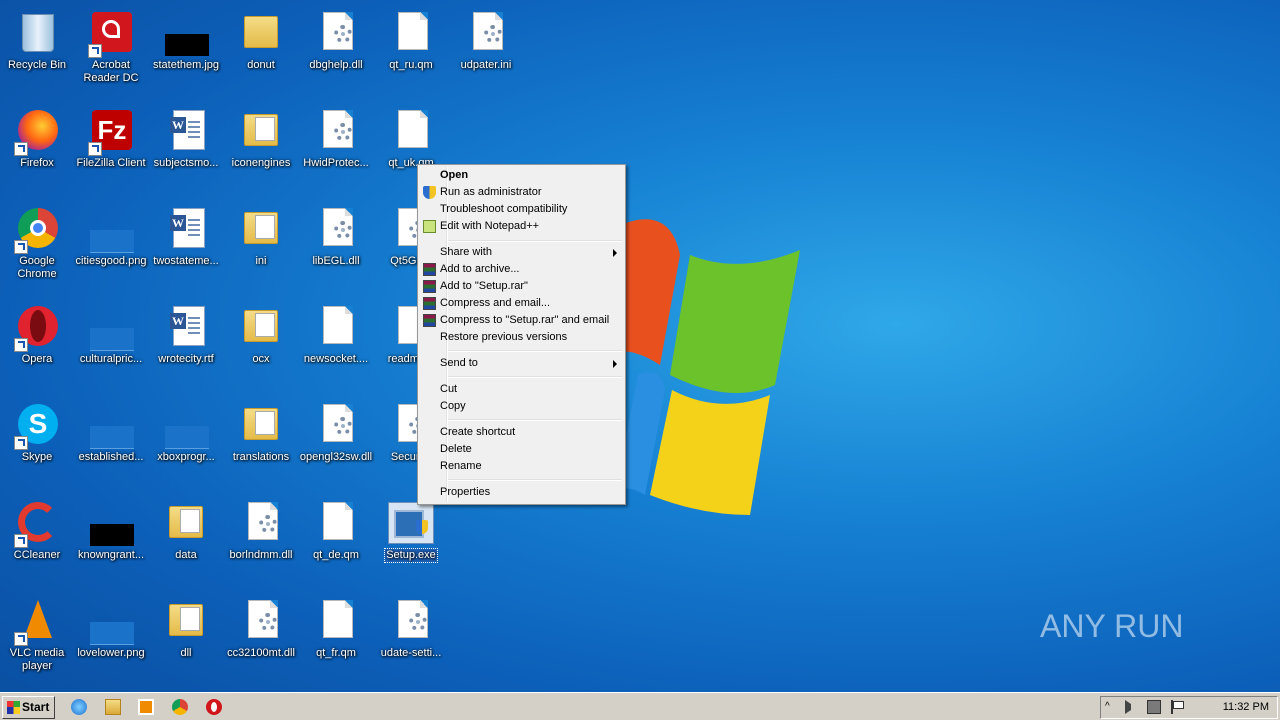 Image resolution: width=1280 pixels, height=720 pixels. Describe the element at coordinates (521, 449) in the screenshot. I see `menu-item-delete: Delete` at that location.